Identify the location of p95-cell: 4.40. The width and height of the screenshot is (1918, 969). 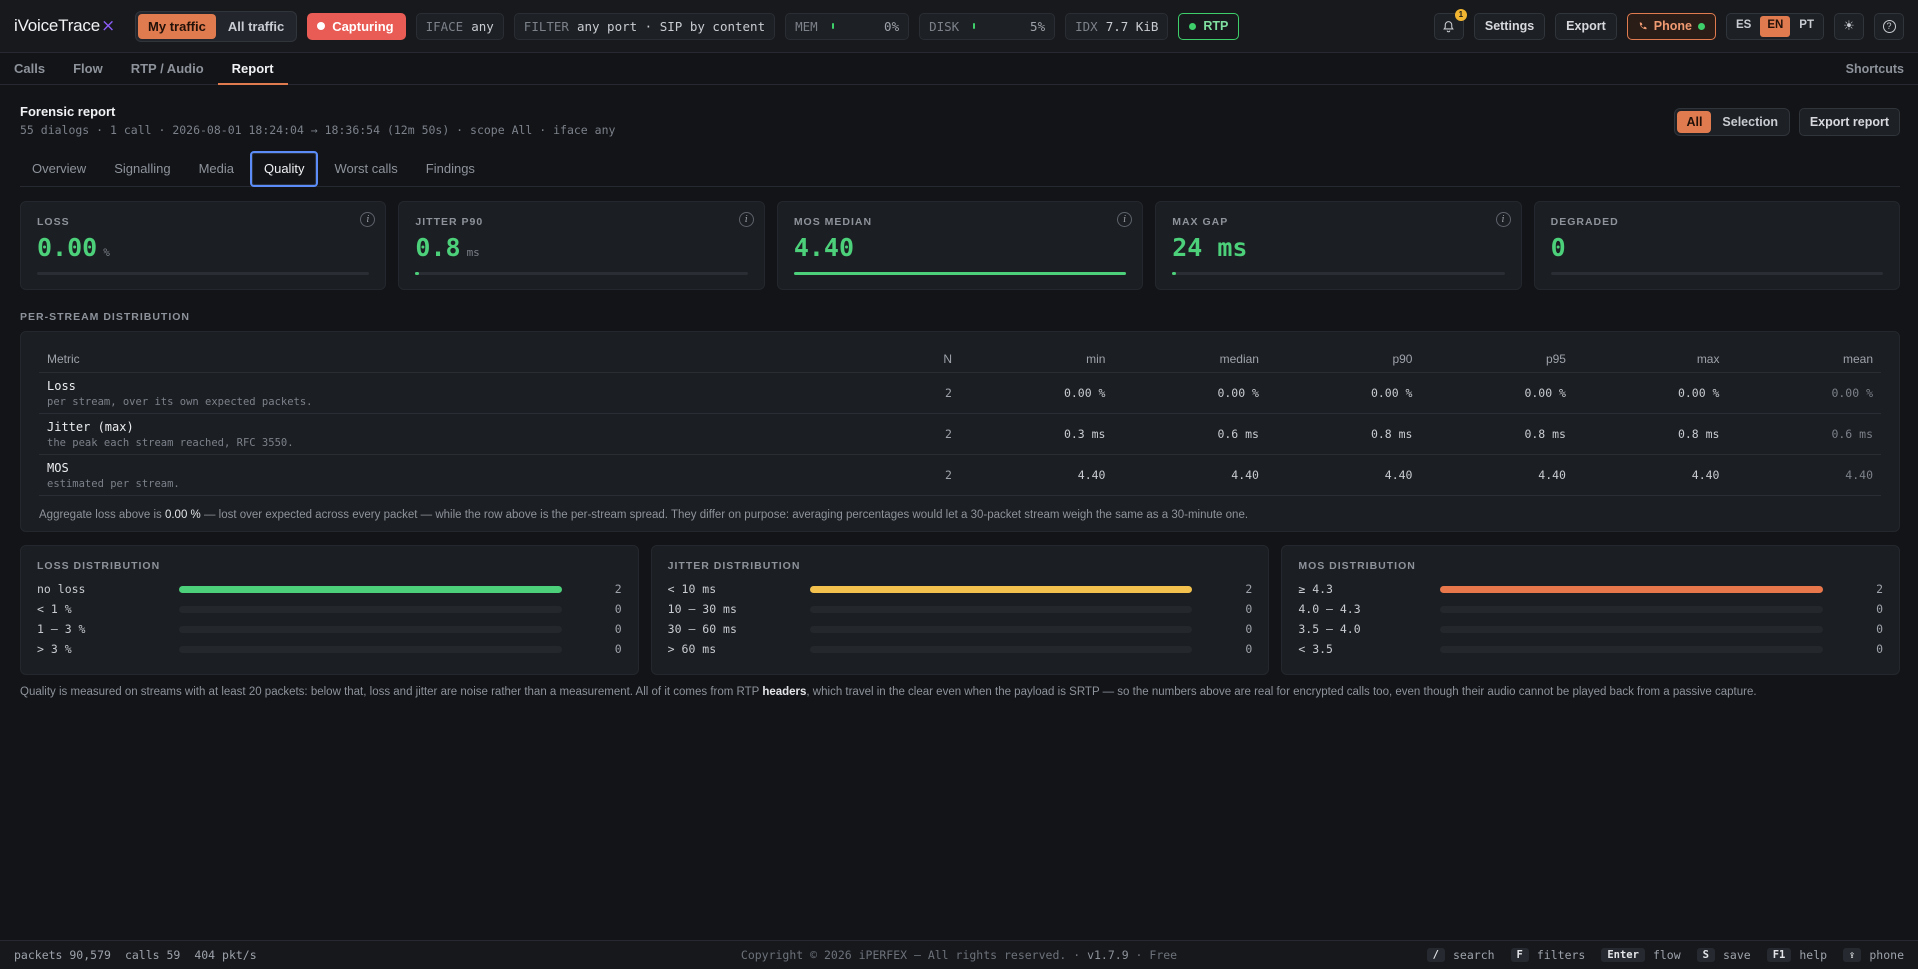
(1497, 475).